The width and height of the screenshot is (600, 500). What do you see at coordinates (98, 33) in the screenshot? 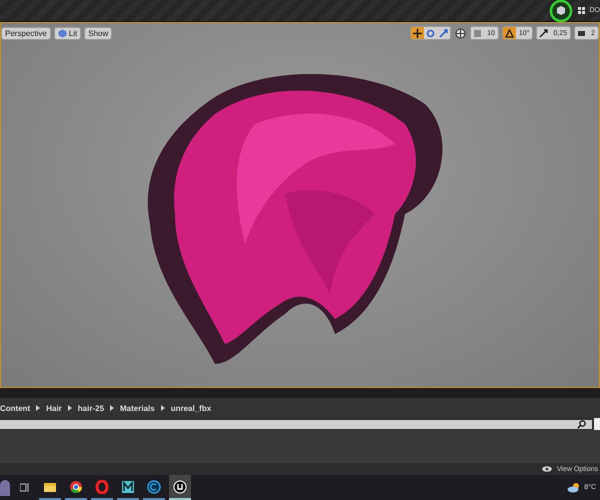
I see `viewport-button: Show` at bounding box center [98, 33].